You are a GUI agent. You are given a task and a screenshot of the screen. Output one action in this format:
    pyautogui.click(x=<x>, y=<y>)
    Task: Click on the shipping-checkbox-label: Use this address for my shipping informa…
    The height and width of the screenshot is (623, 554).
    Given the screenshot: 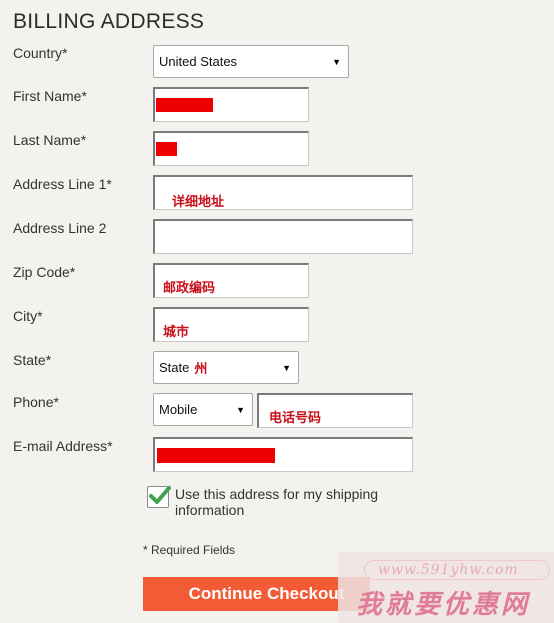 What is the action you would take?
    pyautogui.click(x=277, y=502)
    